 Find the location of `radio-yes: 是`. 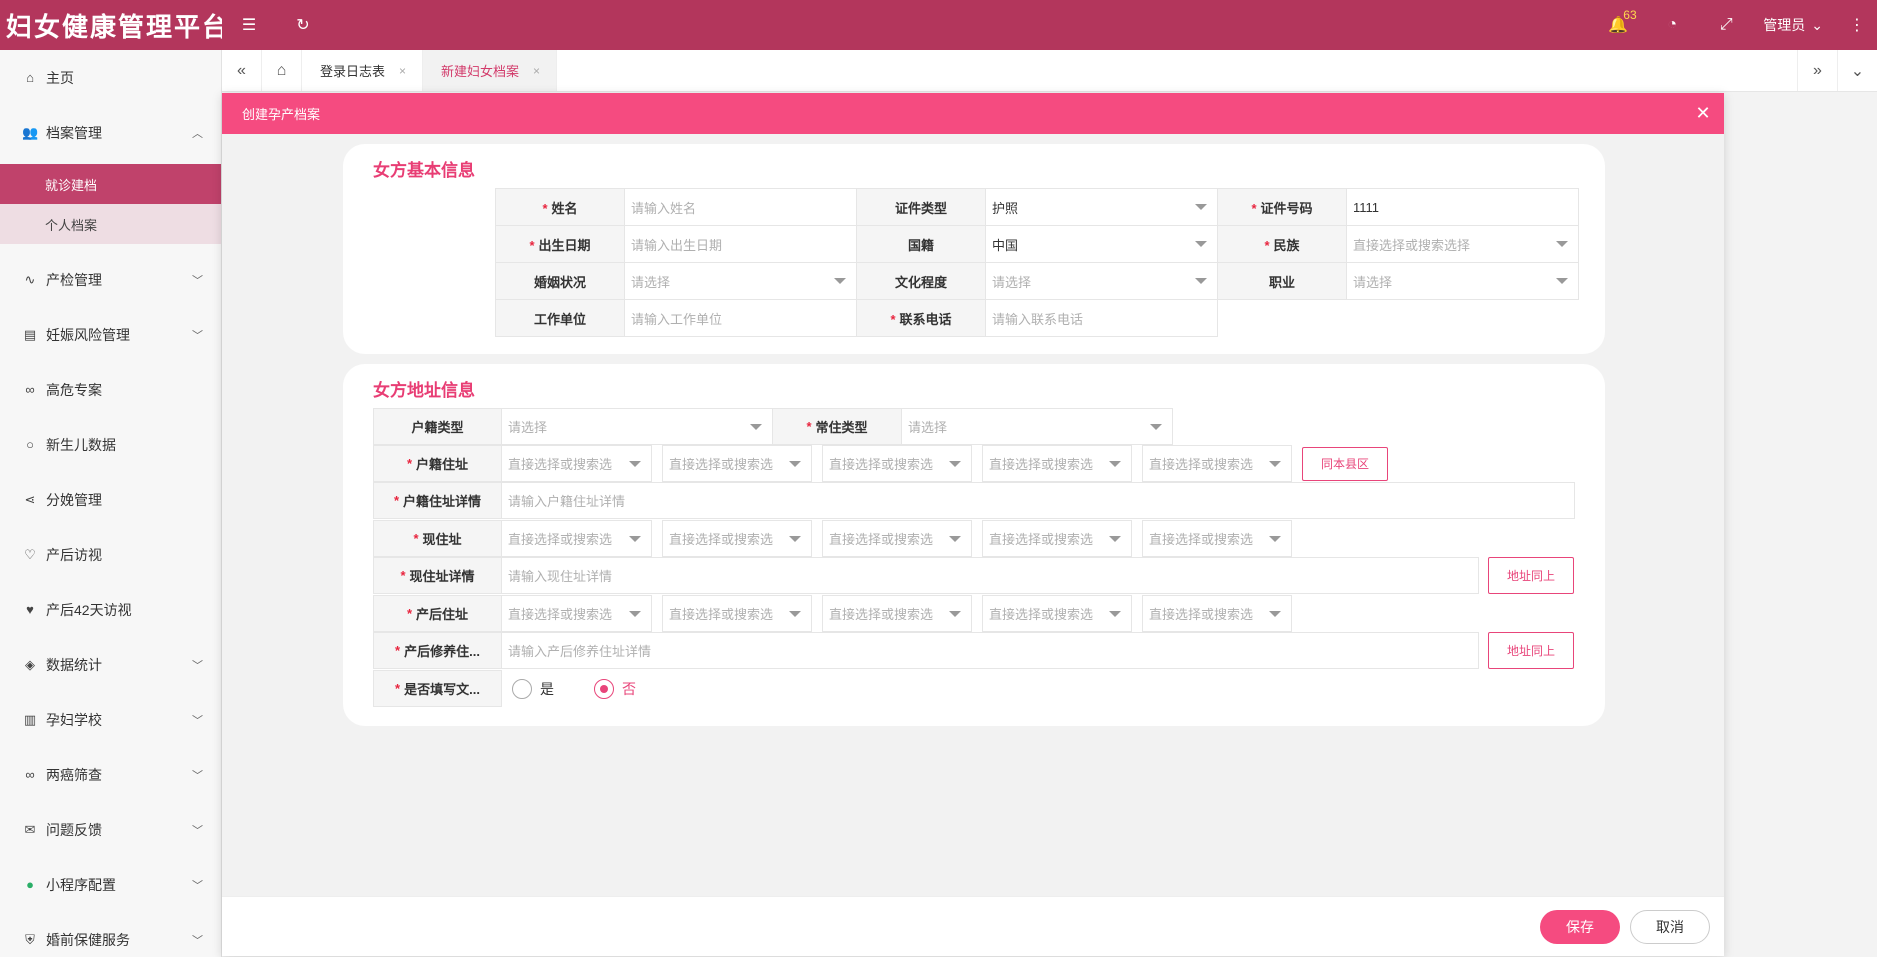

radio-yes: 是 is located at coordinates (533, 688).